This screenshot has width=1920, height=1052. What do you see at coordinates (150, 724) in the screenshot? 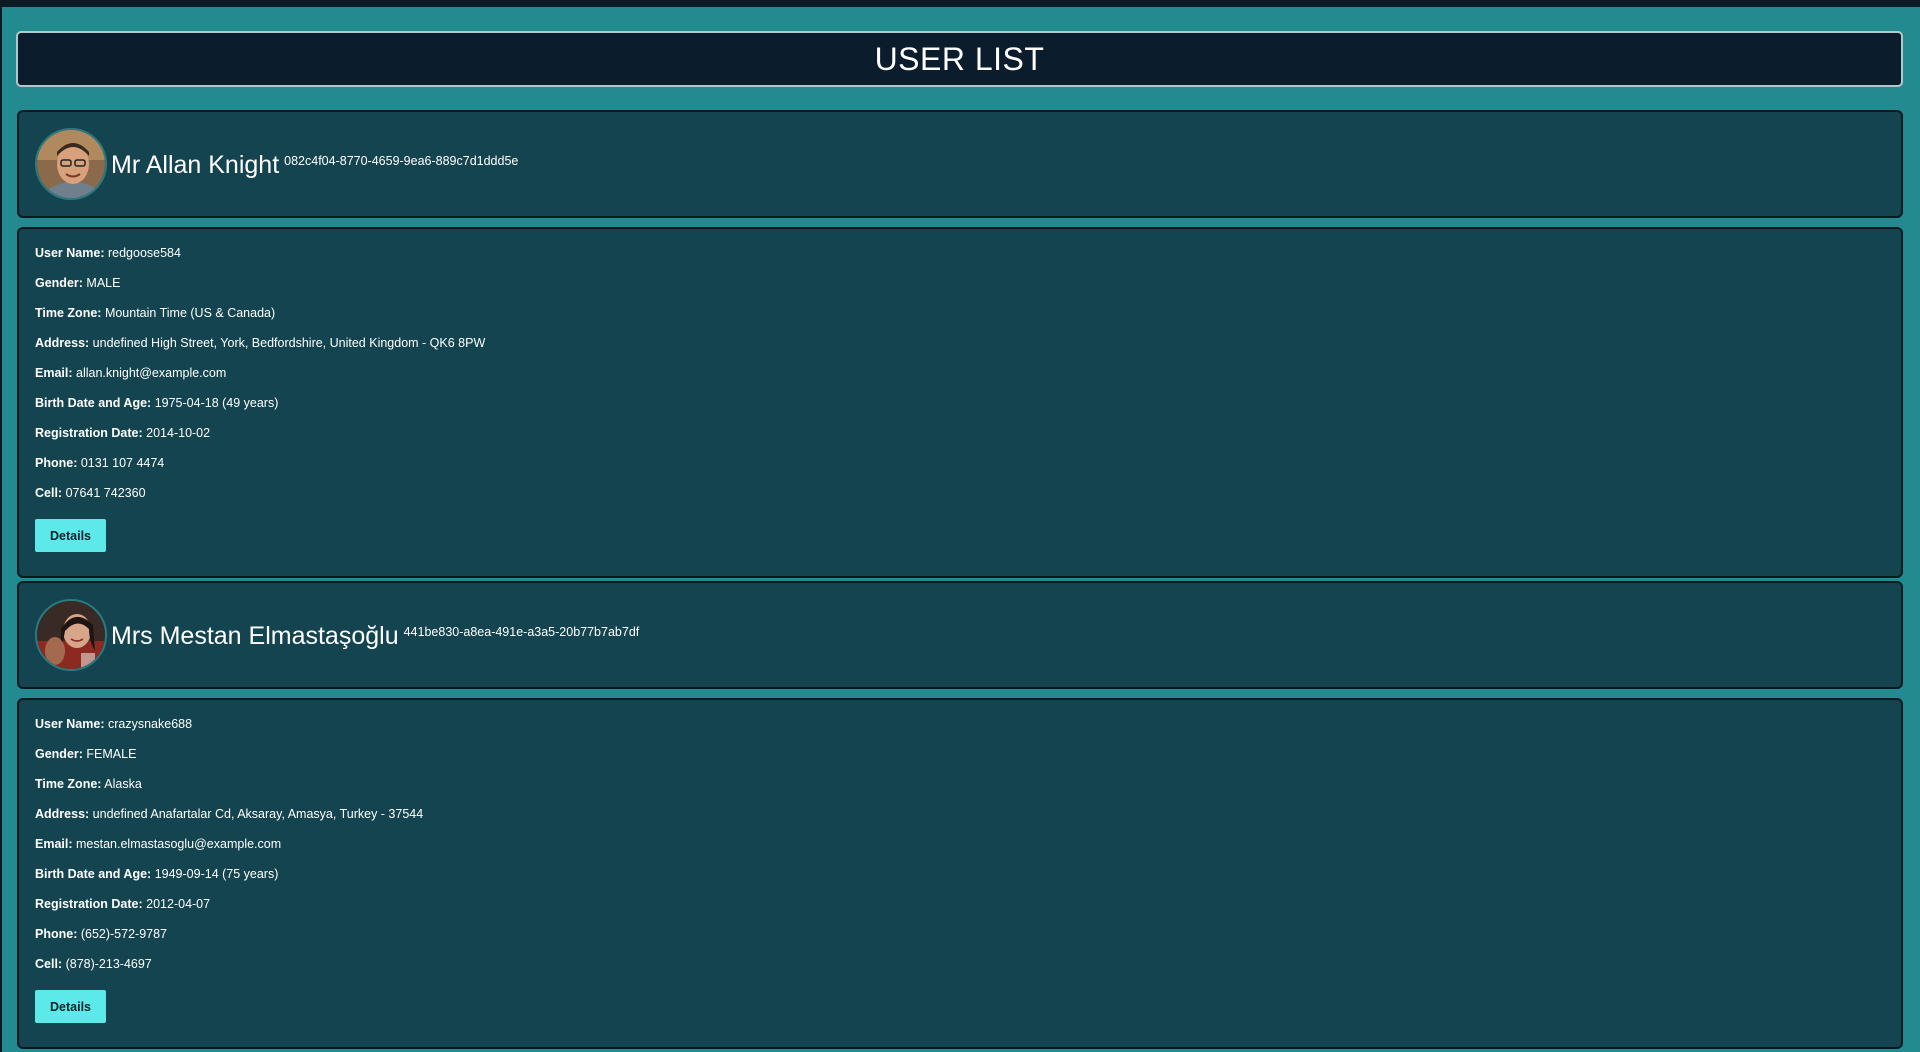
I see `detail-value: crazysnake688` at bounding box center [150, 724].